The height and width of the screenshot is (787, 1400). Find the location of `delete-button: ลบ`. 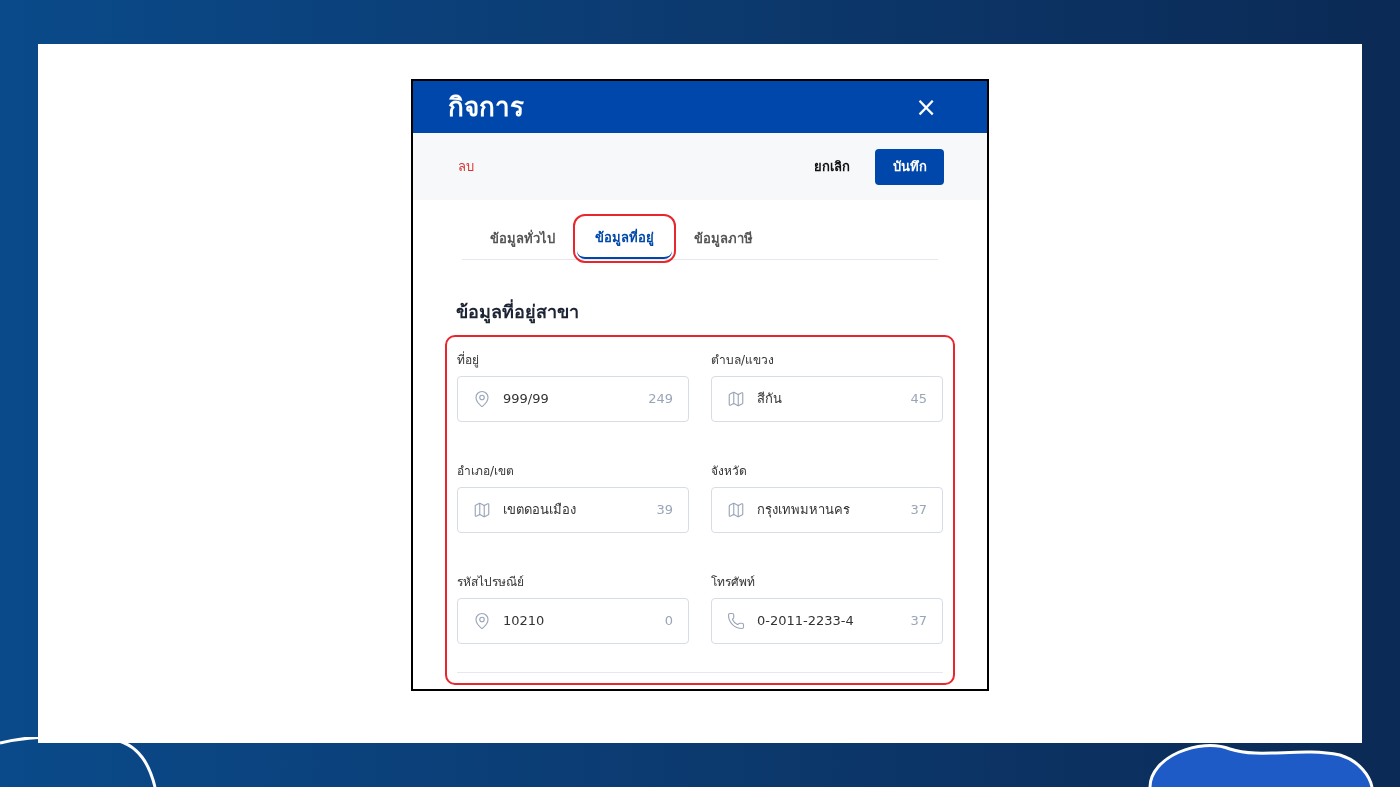

delete-button: ลบ is located at coordinates (466, 166).